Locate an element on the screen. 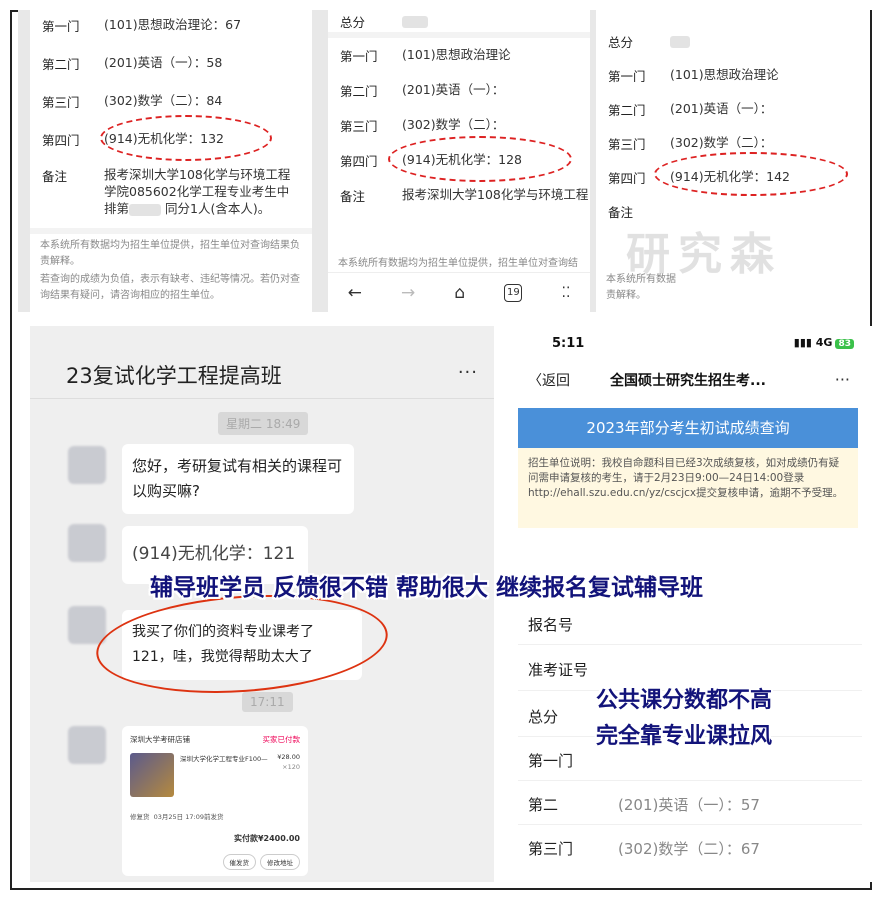 This screenshot has height=902, width=885. row-value: (101)思想政治理论 is located at coordinates (724, 74).